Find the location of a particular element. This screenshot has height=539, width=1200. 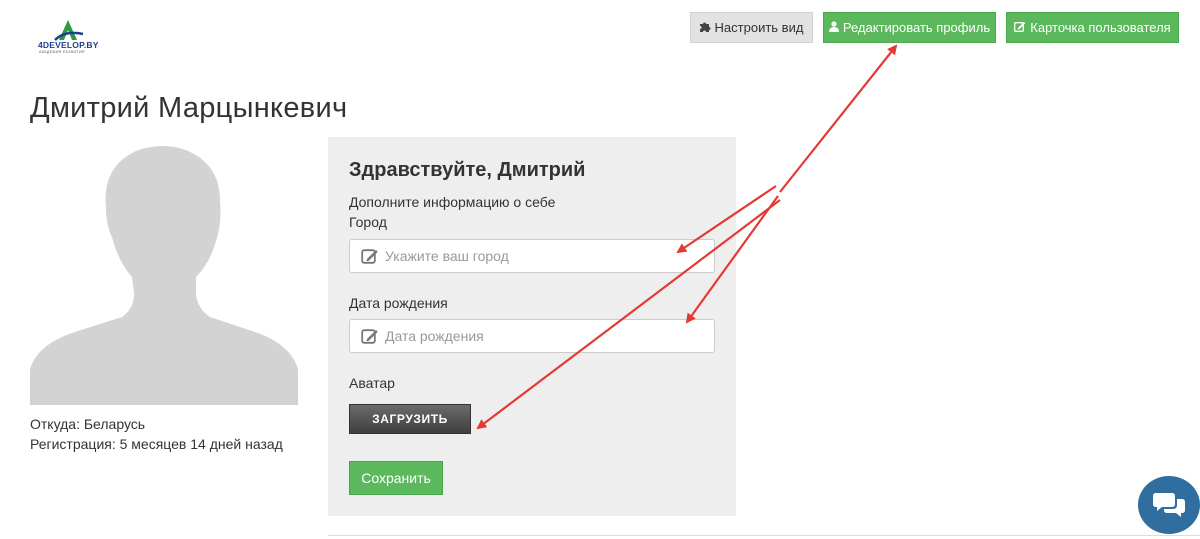

chat-bubbles-icon is located at coordinates (1169, 505).